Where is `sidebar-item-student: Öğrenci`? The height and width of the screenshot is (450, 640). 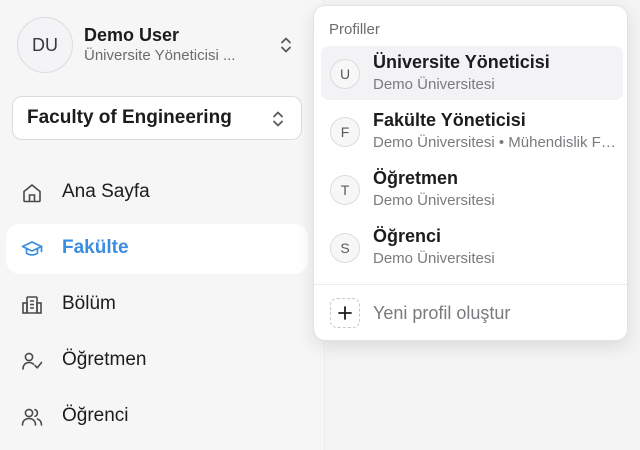 sidebar-item-student: Öğrenci is located at coordinates (157, 417).